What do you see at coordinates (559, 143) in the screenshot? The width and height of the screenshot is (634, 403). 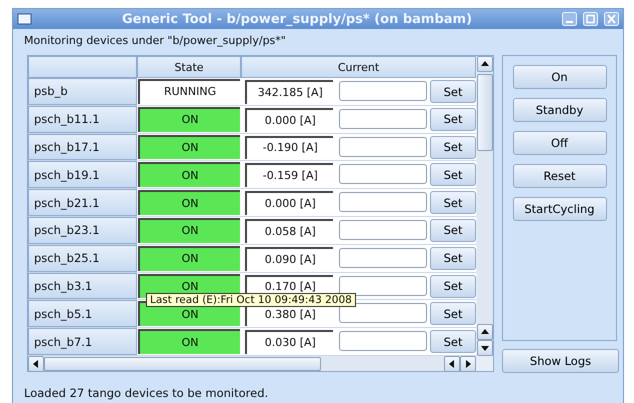 I see `command-button: Off` at bounding box center [559, 143].